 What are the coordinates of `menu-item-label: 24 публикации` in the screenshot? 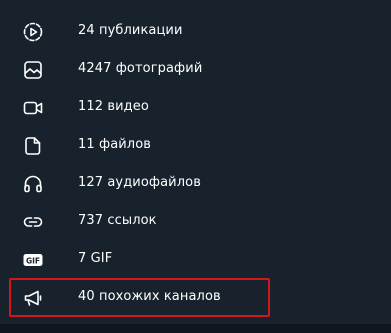 It's located at (130, 30).